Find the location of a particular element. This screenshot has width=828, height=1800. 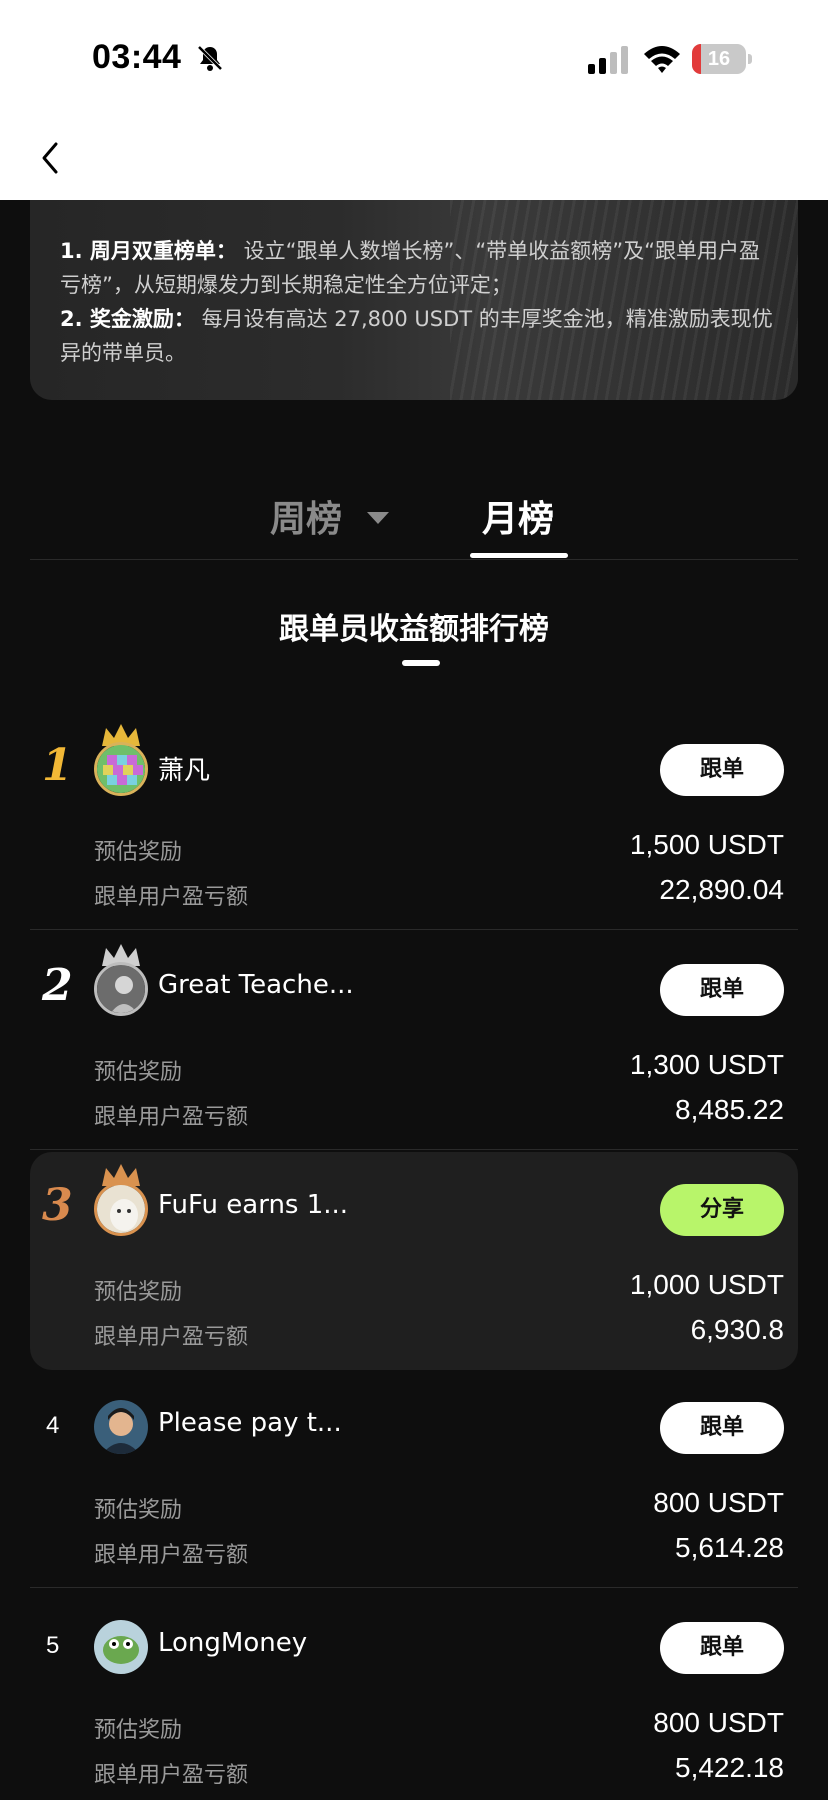

pnl-value: 6,930.8 is located at coordinates (737, 1329).